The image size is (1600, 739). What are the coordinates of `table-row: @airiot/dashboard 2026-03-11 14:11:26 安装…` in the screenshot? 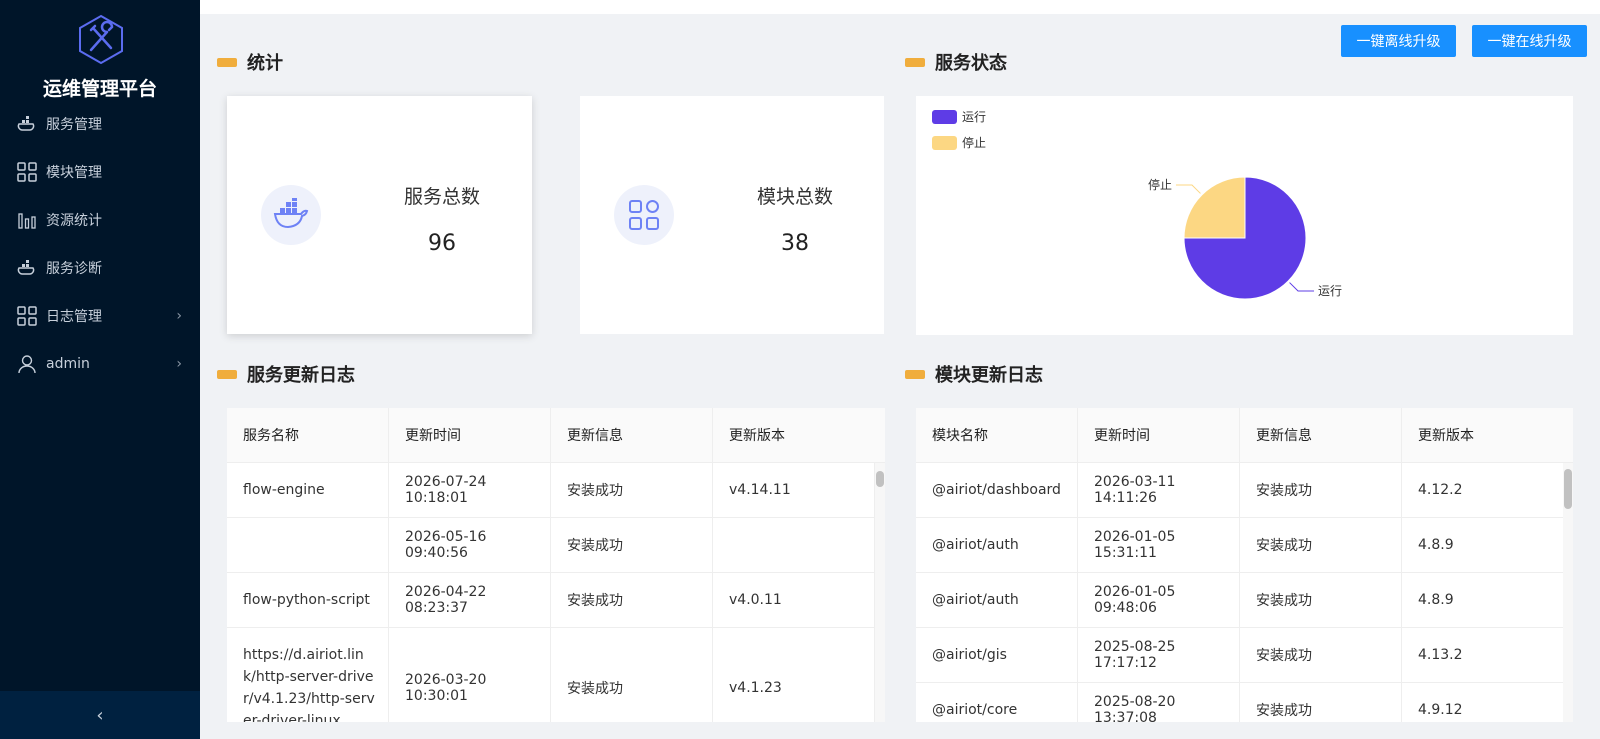 It's located at (1244, 490).